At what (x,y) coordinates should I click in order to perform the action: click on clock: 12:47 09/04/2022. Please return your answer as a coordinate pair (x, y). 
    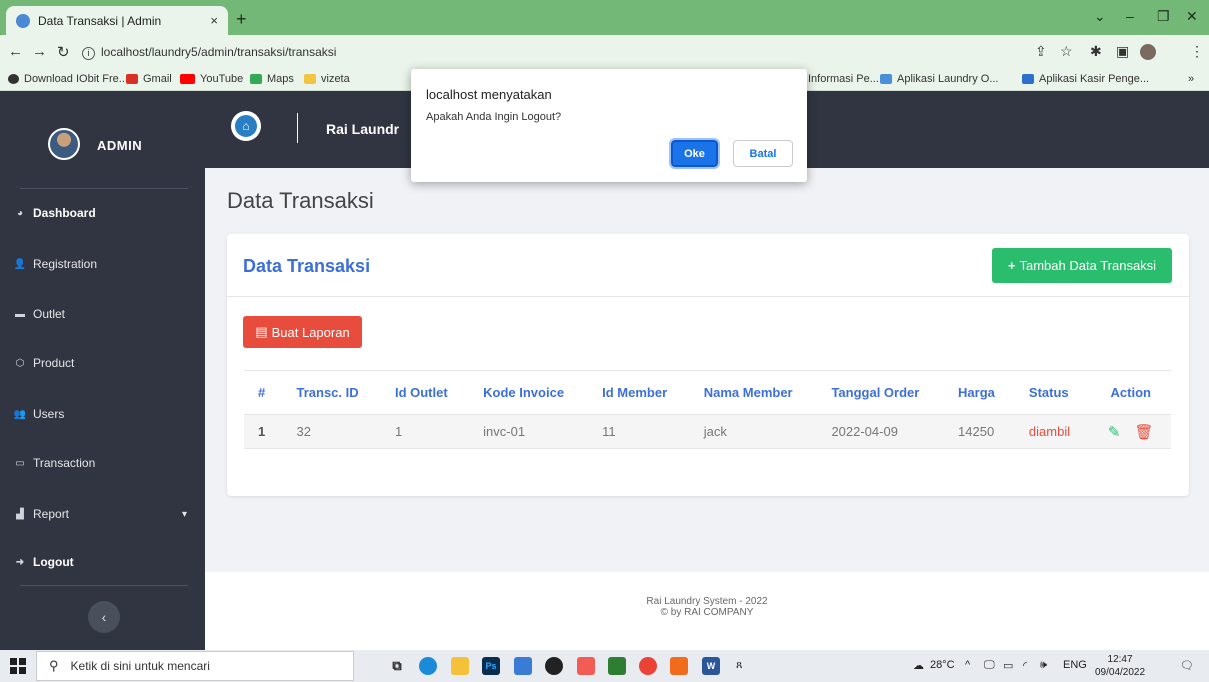
    Looking at the image, I should click on (1120, 666).